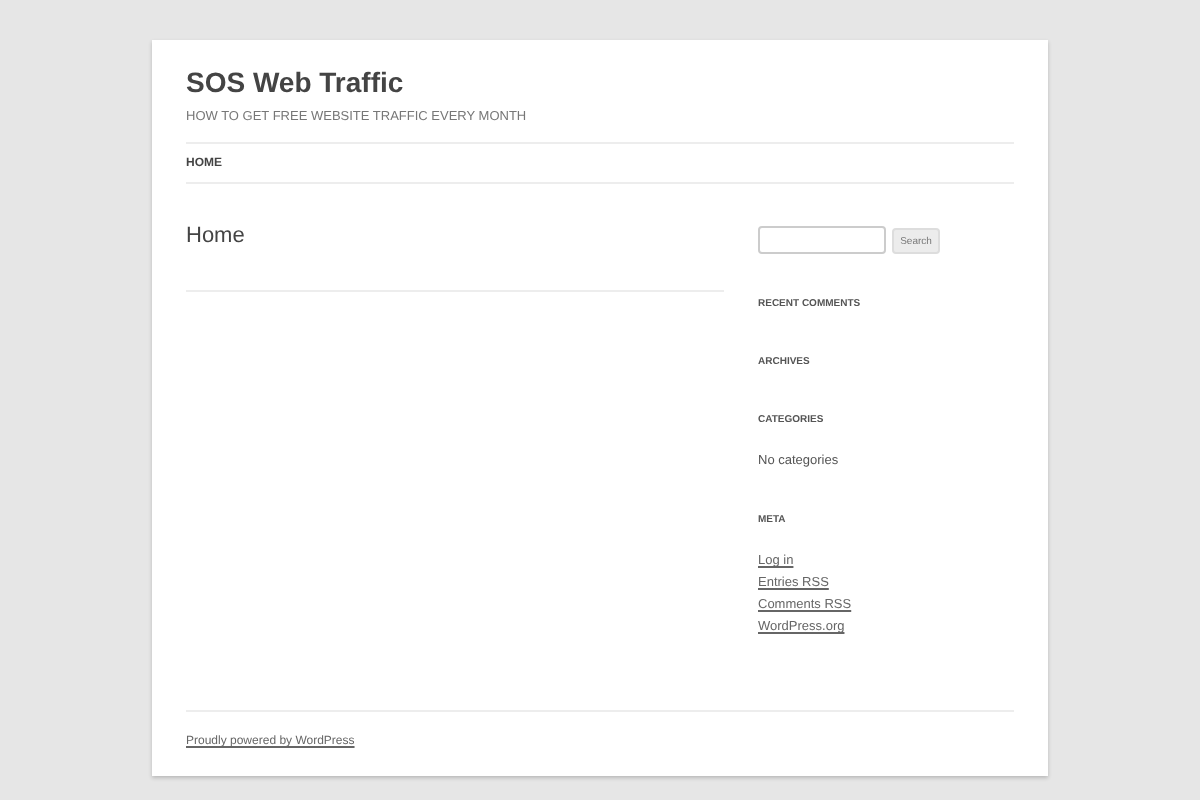  I want to click on site-title: SOS Web Traffic, so click(600, 82).